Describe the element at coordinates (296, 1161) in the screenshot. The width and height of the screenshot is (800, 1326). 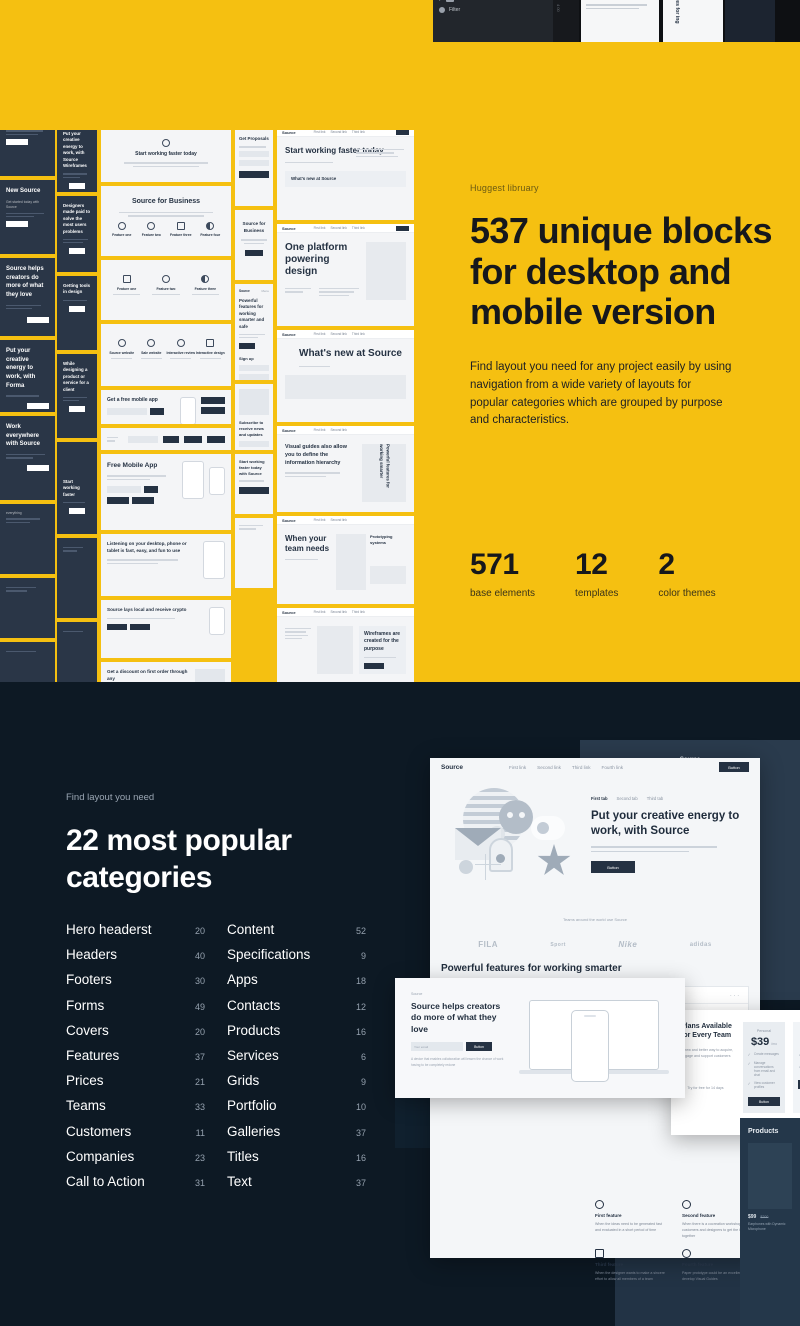
I see `list-item: Titles 16` at that location.